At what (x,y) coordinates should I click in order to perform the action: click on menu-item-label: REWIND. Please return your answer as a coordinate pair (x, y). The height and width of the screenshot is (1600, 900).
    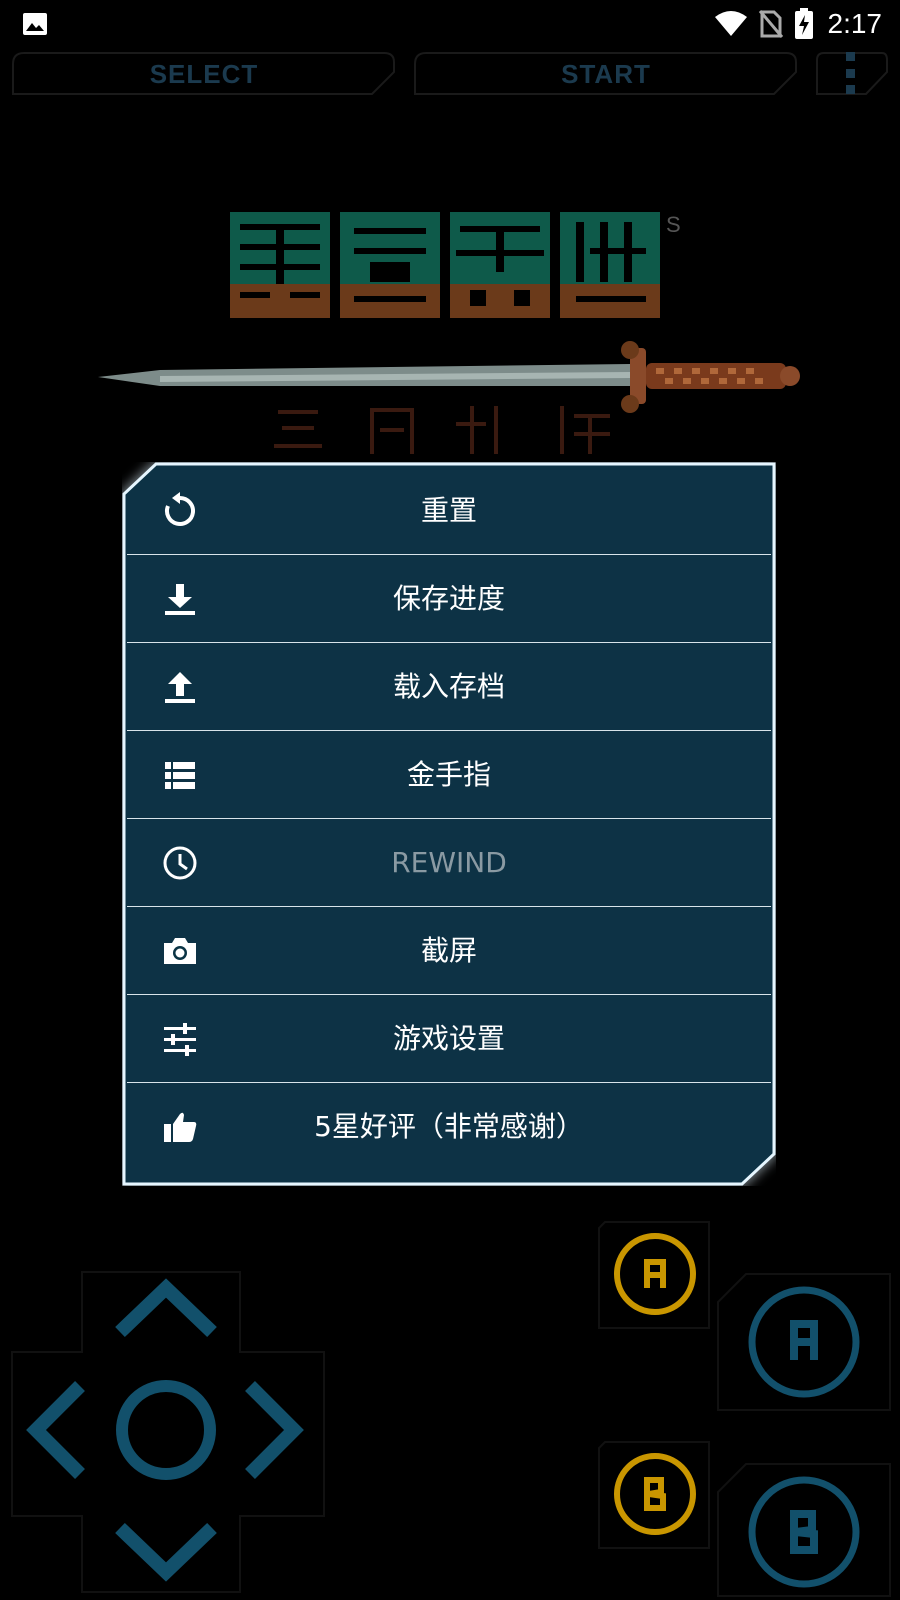
    Looking at the image, I should click on (449, 862).